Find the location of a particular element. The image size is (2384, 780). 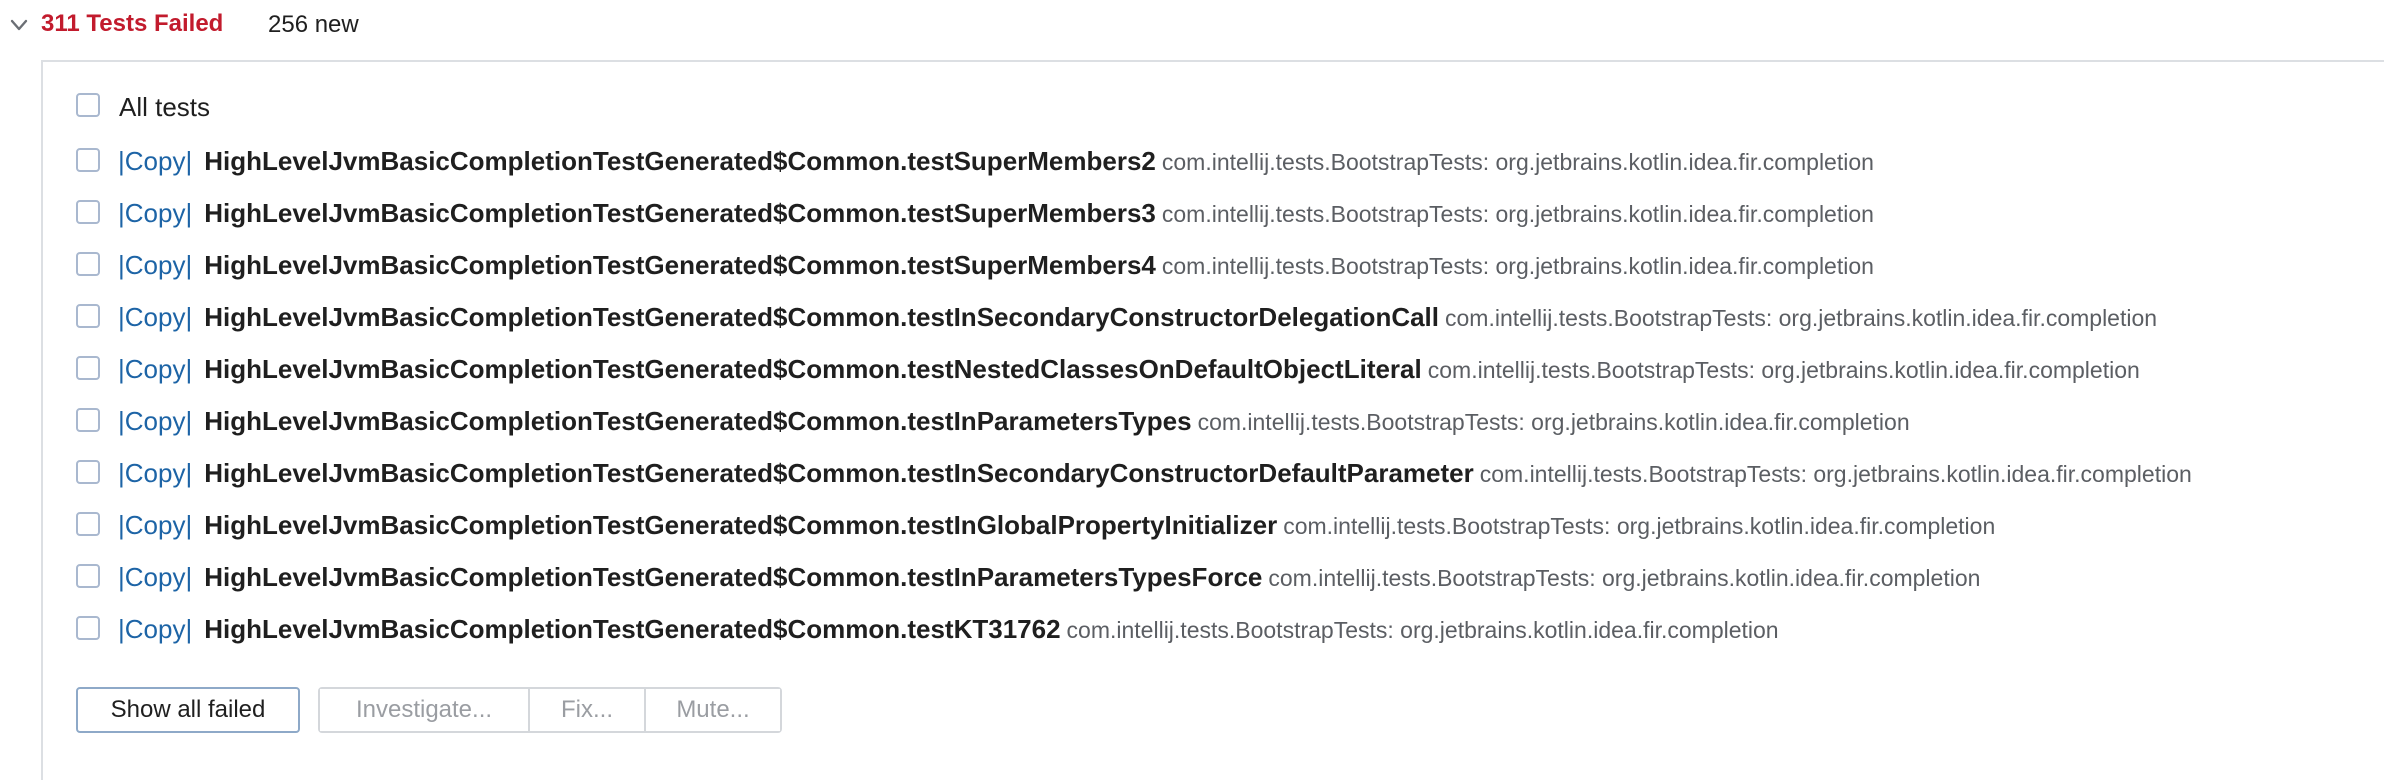

failed-count-title: 311 Tests Failed is located at coordinates (132, 24).